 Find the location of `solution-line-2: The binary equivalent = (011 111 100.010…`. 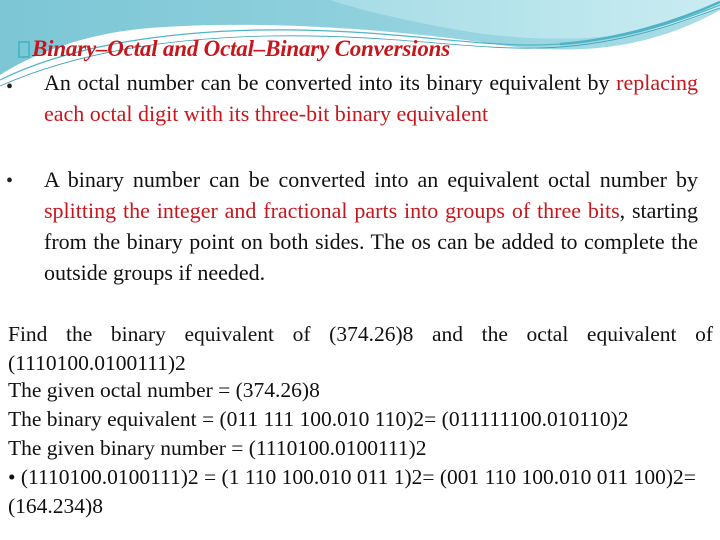

solution-line-2: The binary equivalent = (011 111 100.010… is located at coordinates (318, 419).